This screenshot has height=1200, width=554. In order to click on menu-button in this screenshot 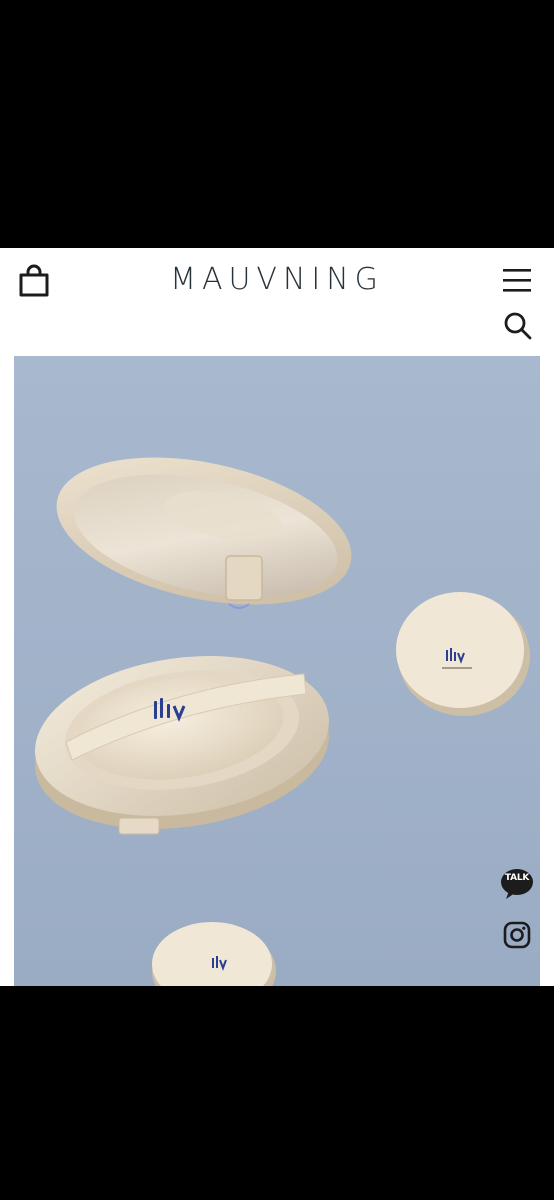, I will do `click(517, 281)`.